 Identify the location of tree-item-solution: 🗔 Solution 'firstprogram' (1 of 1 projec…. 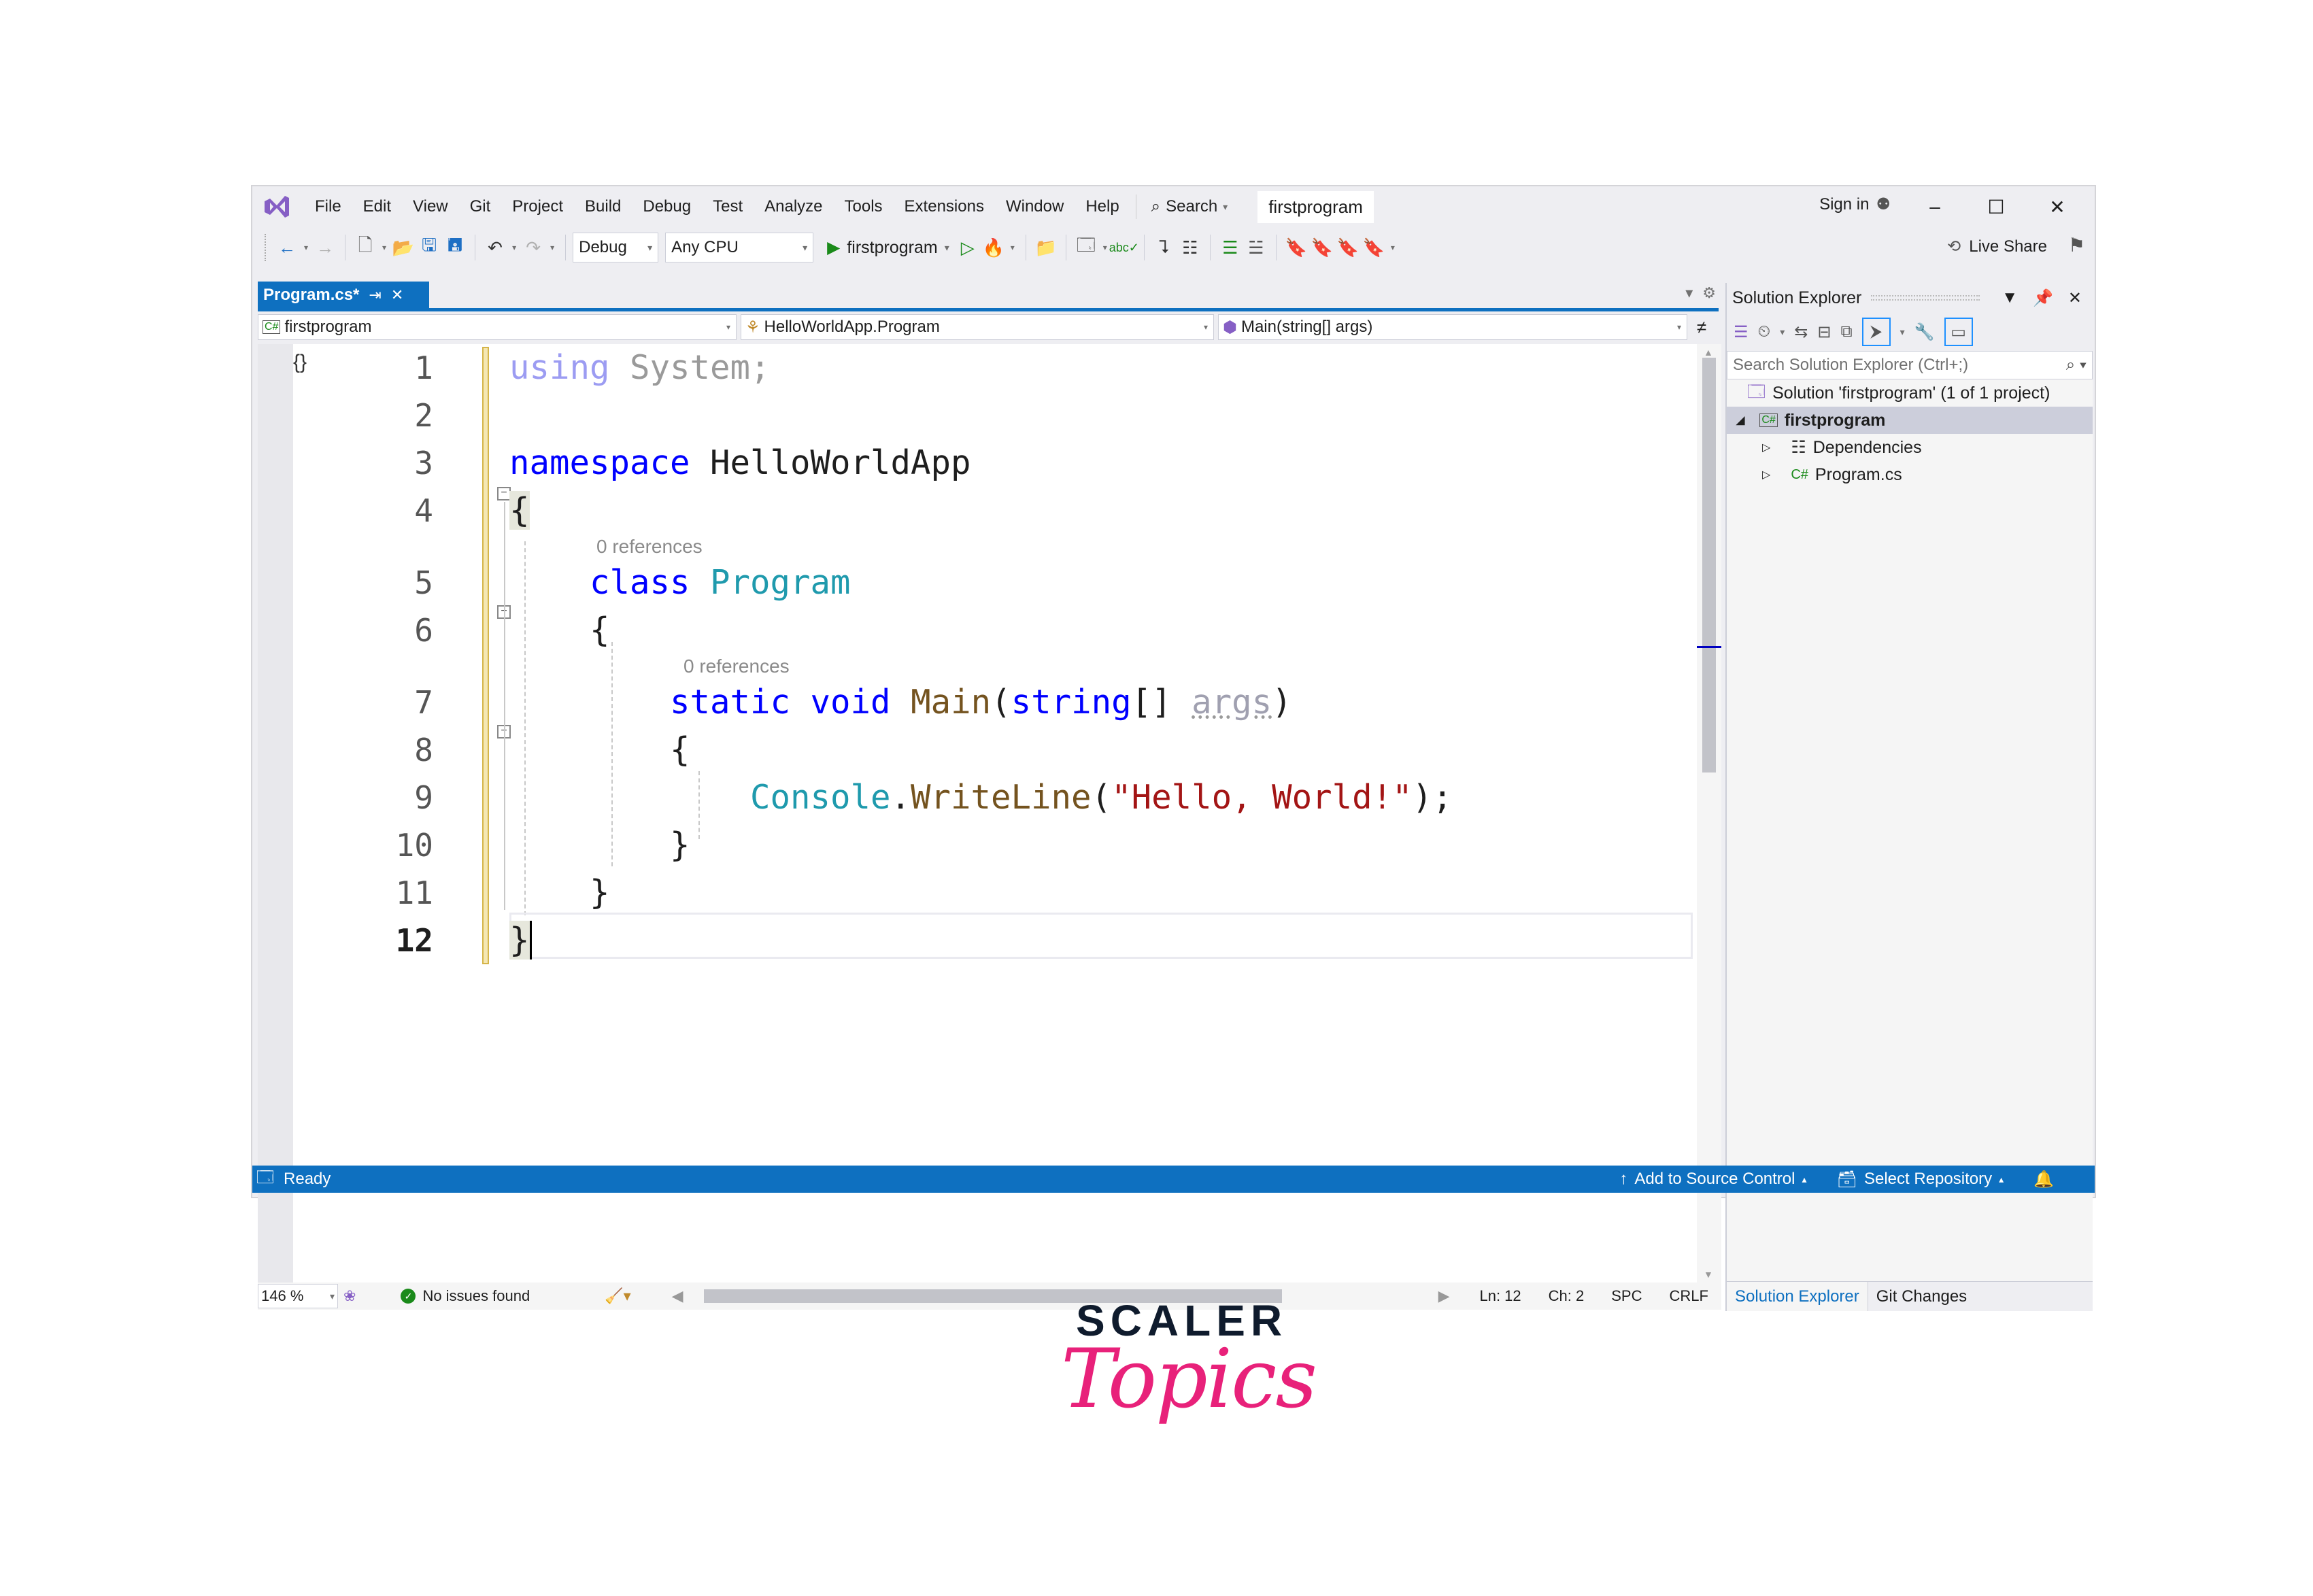
(1910, 393).